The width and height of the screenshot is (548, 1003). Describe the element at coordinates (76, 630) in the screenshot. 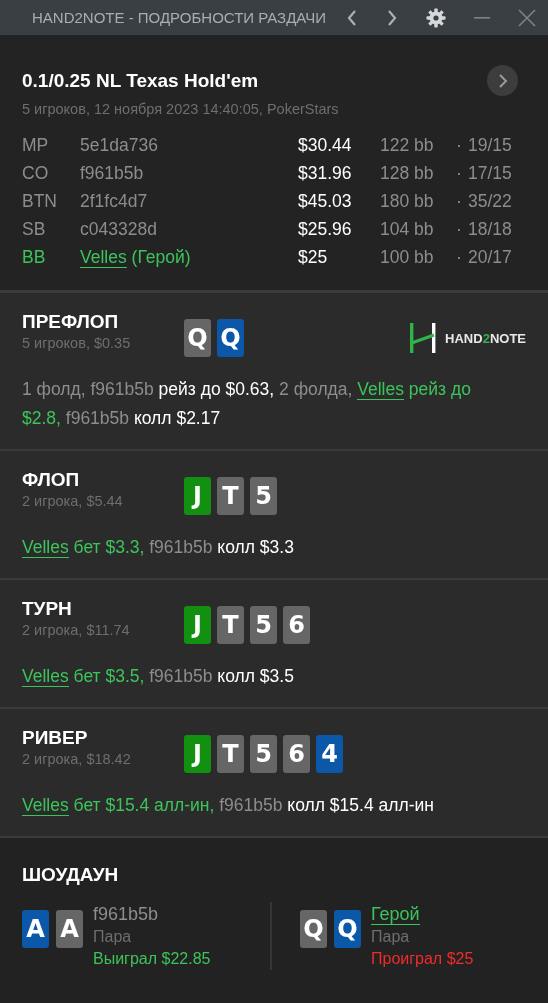

I see `street-info: 2 игрока, $11.74` at that location.